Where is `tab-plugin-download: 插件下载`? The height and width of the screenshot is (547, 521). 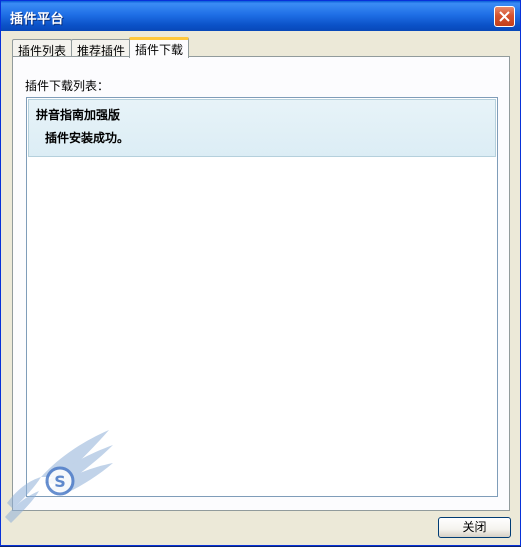
tab-plugin-download: 插件下载 is located at coordinates (159, 47).